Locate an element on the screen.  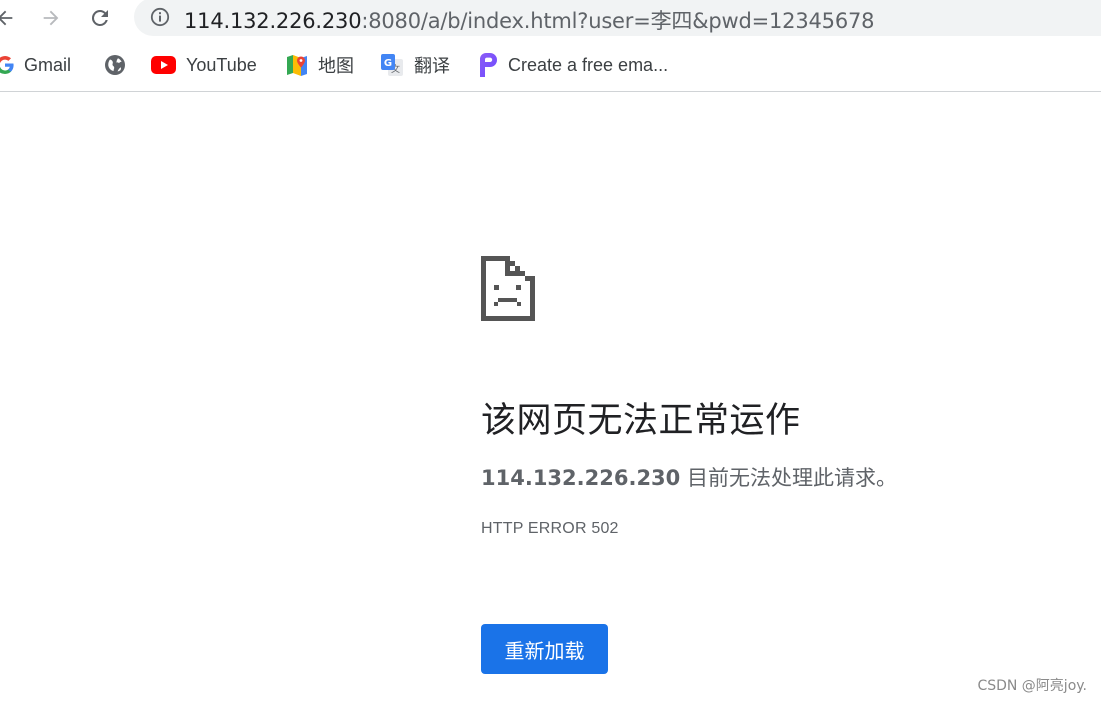
reload-icon is located at coordinates (99, 17).